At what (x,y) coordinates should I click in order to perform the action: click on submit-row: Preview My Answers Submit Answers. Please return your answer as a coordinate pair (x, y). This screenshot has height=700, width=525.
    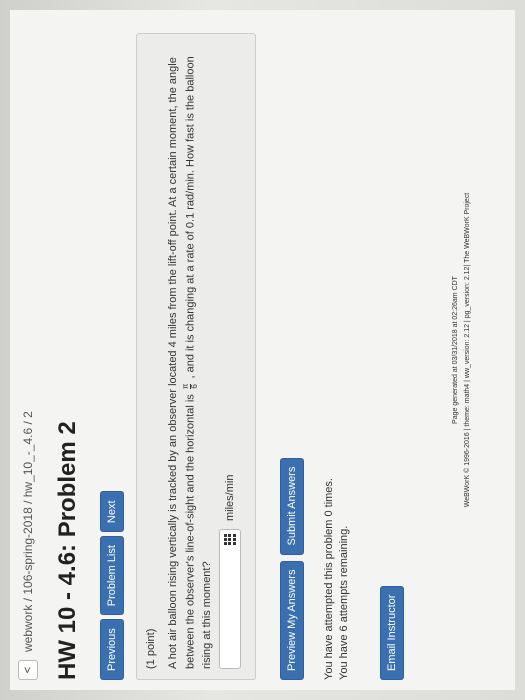
    Looking at the image, I should click on (292, 568).